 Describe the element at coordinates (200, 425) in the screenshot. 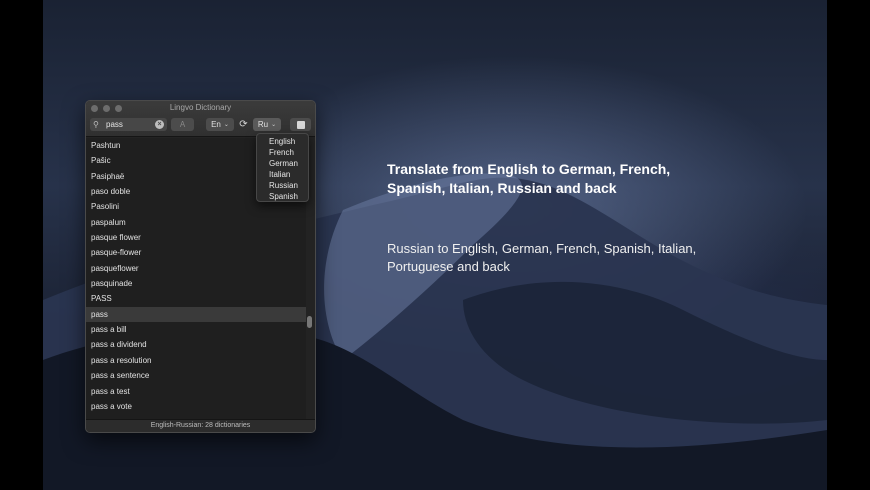

I see `status-bar: English-Russian: 28 dictionaries` at that location.